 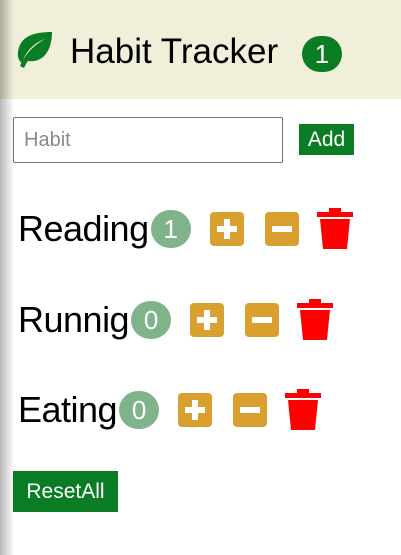 What do you see at coordinates (35, 50) in the screenshot?
I see `leaf-icon` at bounding box center [35, 50].